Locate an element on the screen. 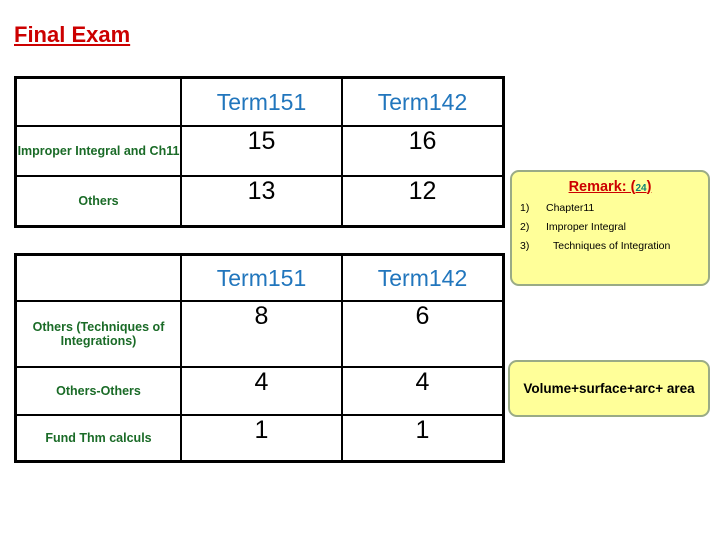  table2-header-term151: Term151 is located at coordinates (261, 277).